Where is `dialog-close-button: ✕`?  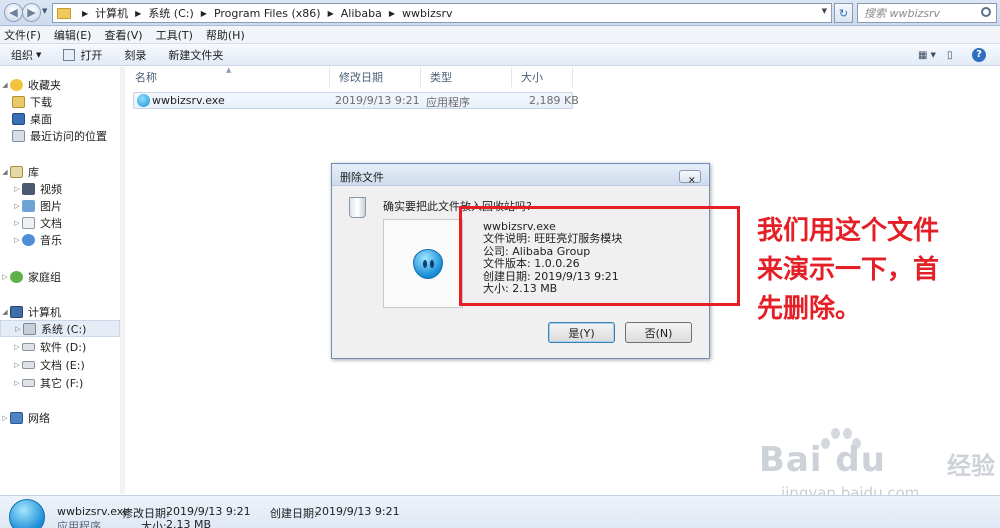 dialog-close-button: ✕ is located at coordinates (690, 178).